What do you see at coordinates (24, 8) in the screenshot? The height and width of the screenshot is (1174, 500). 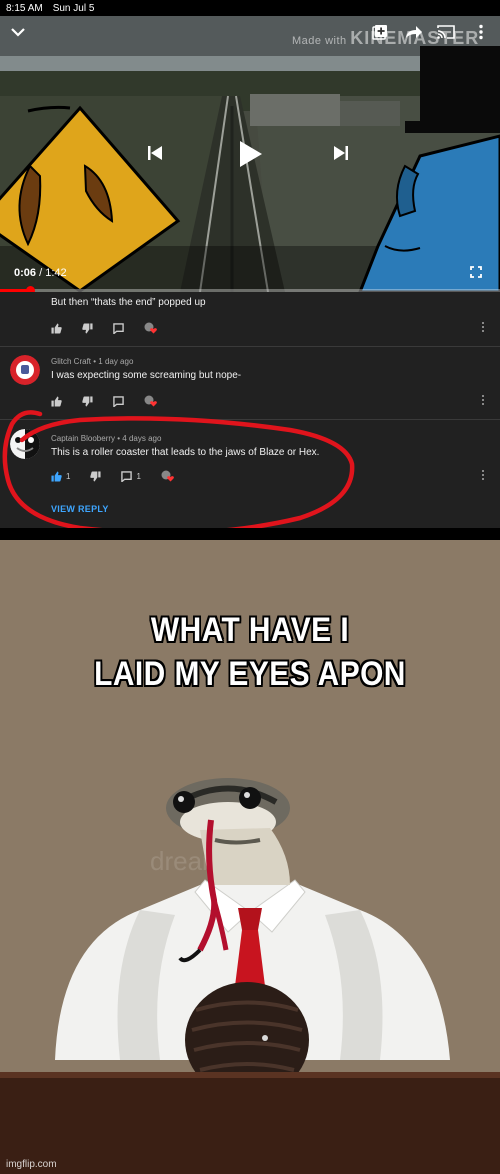 I see `status-time: 8:15 AM` at bounding box center [24, 8].